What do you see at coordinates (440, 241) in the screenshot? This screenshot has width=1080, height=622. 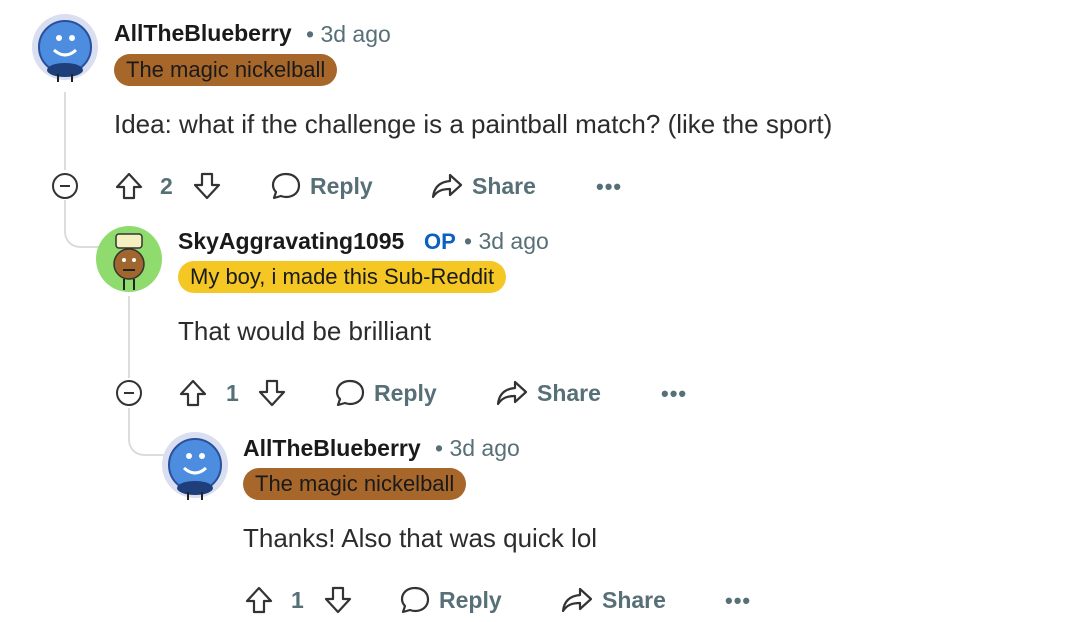 I see `op-badge: OP` at bounding box center [440, 241].